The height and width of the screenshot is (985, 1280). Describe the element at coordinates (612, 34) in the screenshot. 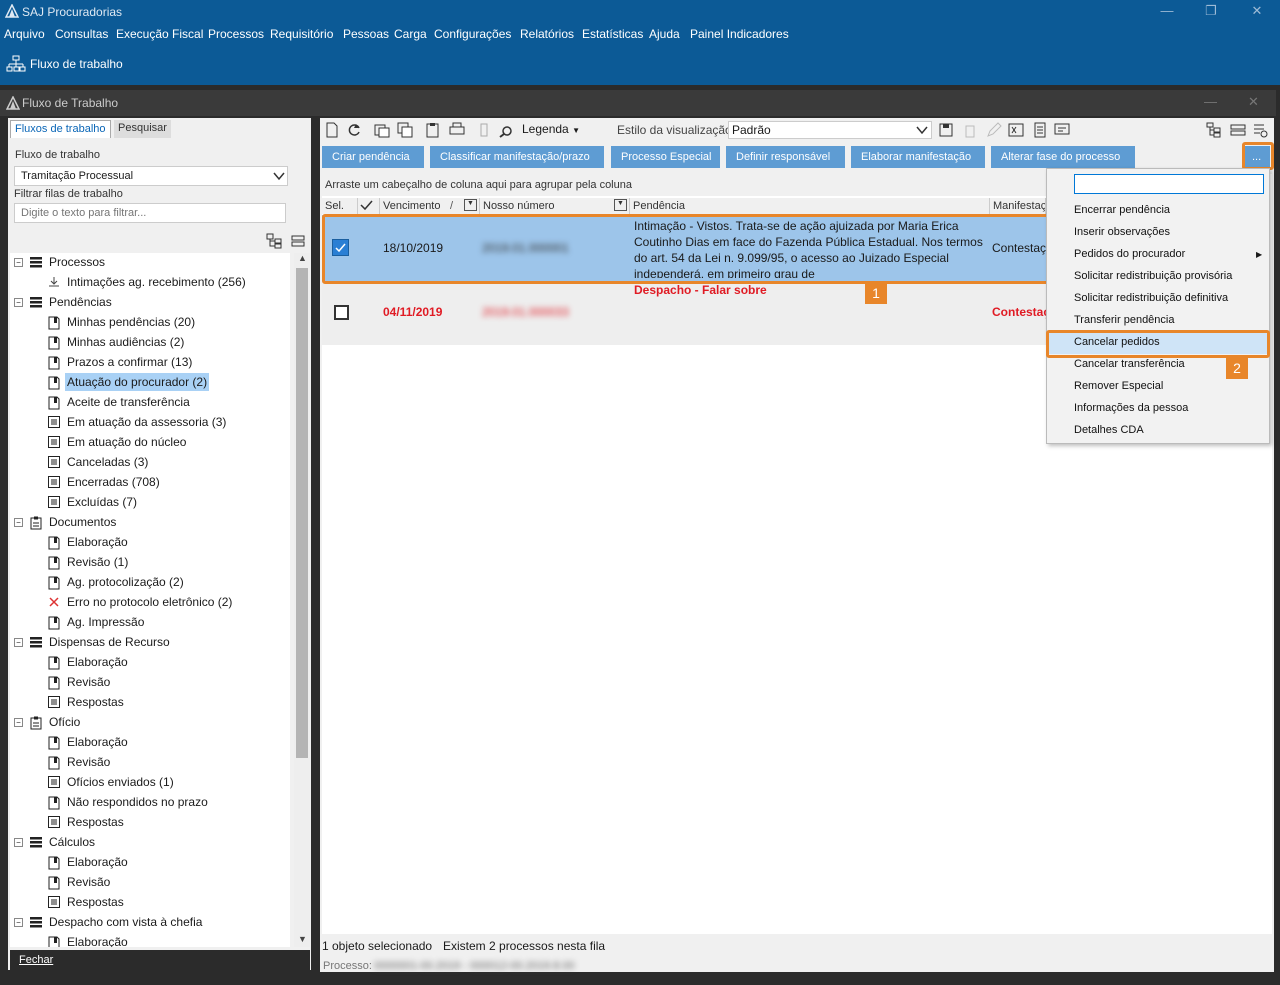

I see `menu-estatisticas: Estatísticas` at that location.